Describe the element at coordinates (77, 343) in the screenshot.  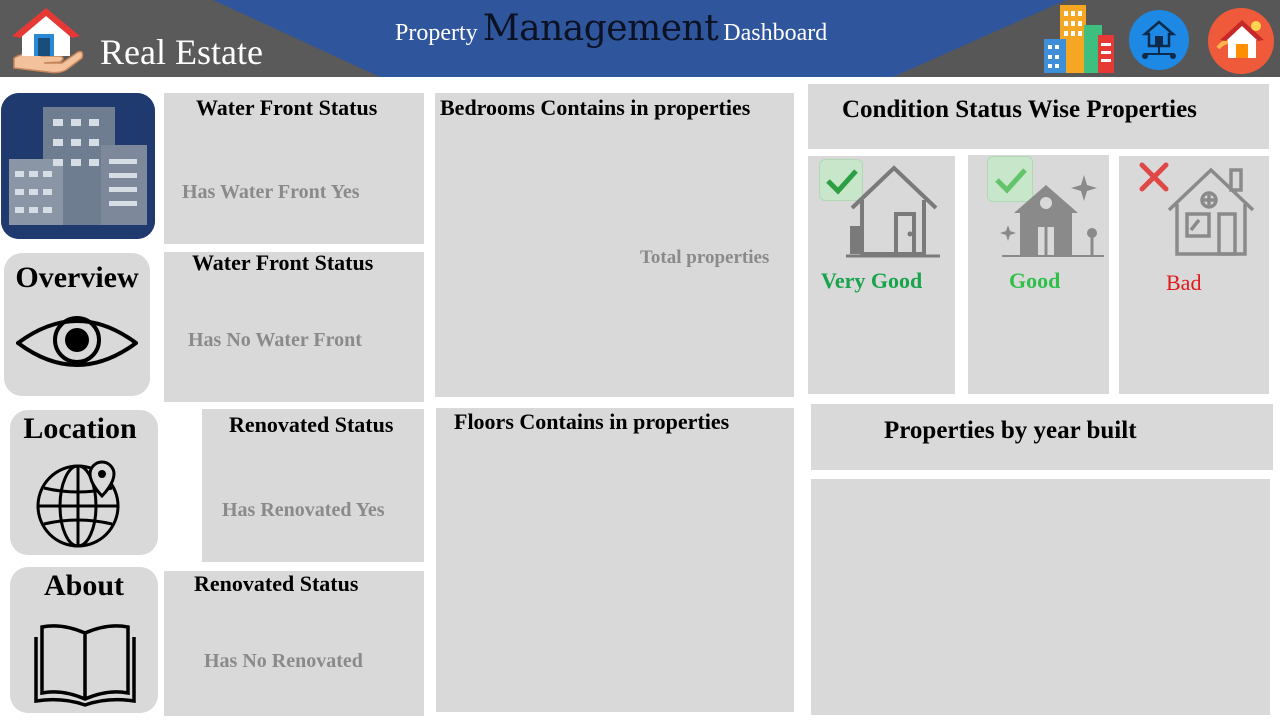
I see `eye-icon` at that location.